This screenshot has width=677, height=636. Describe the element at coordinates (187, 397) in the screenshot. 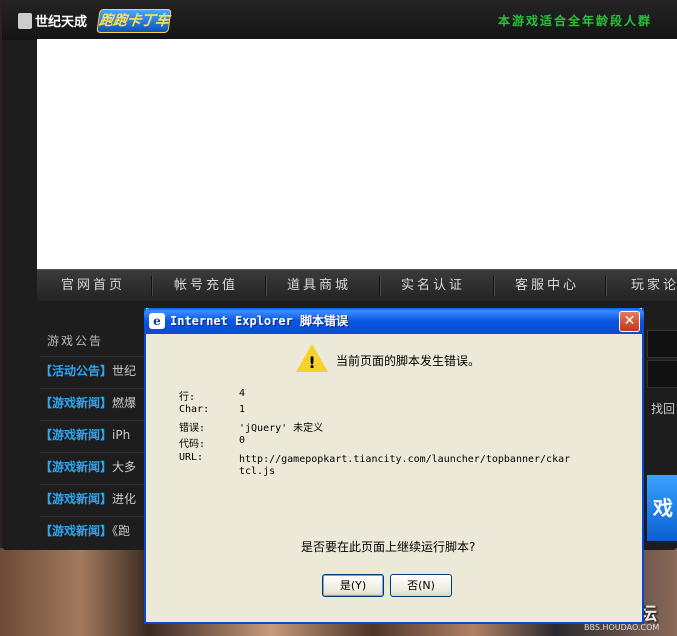

I see `detail-label-line: 行:` at that location.